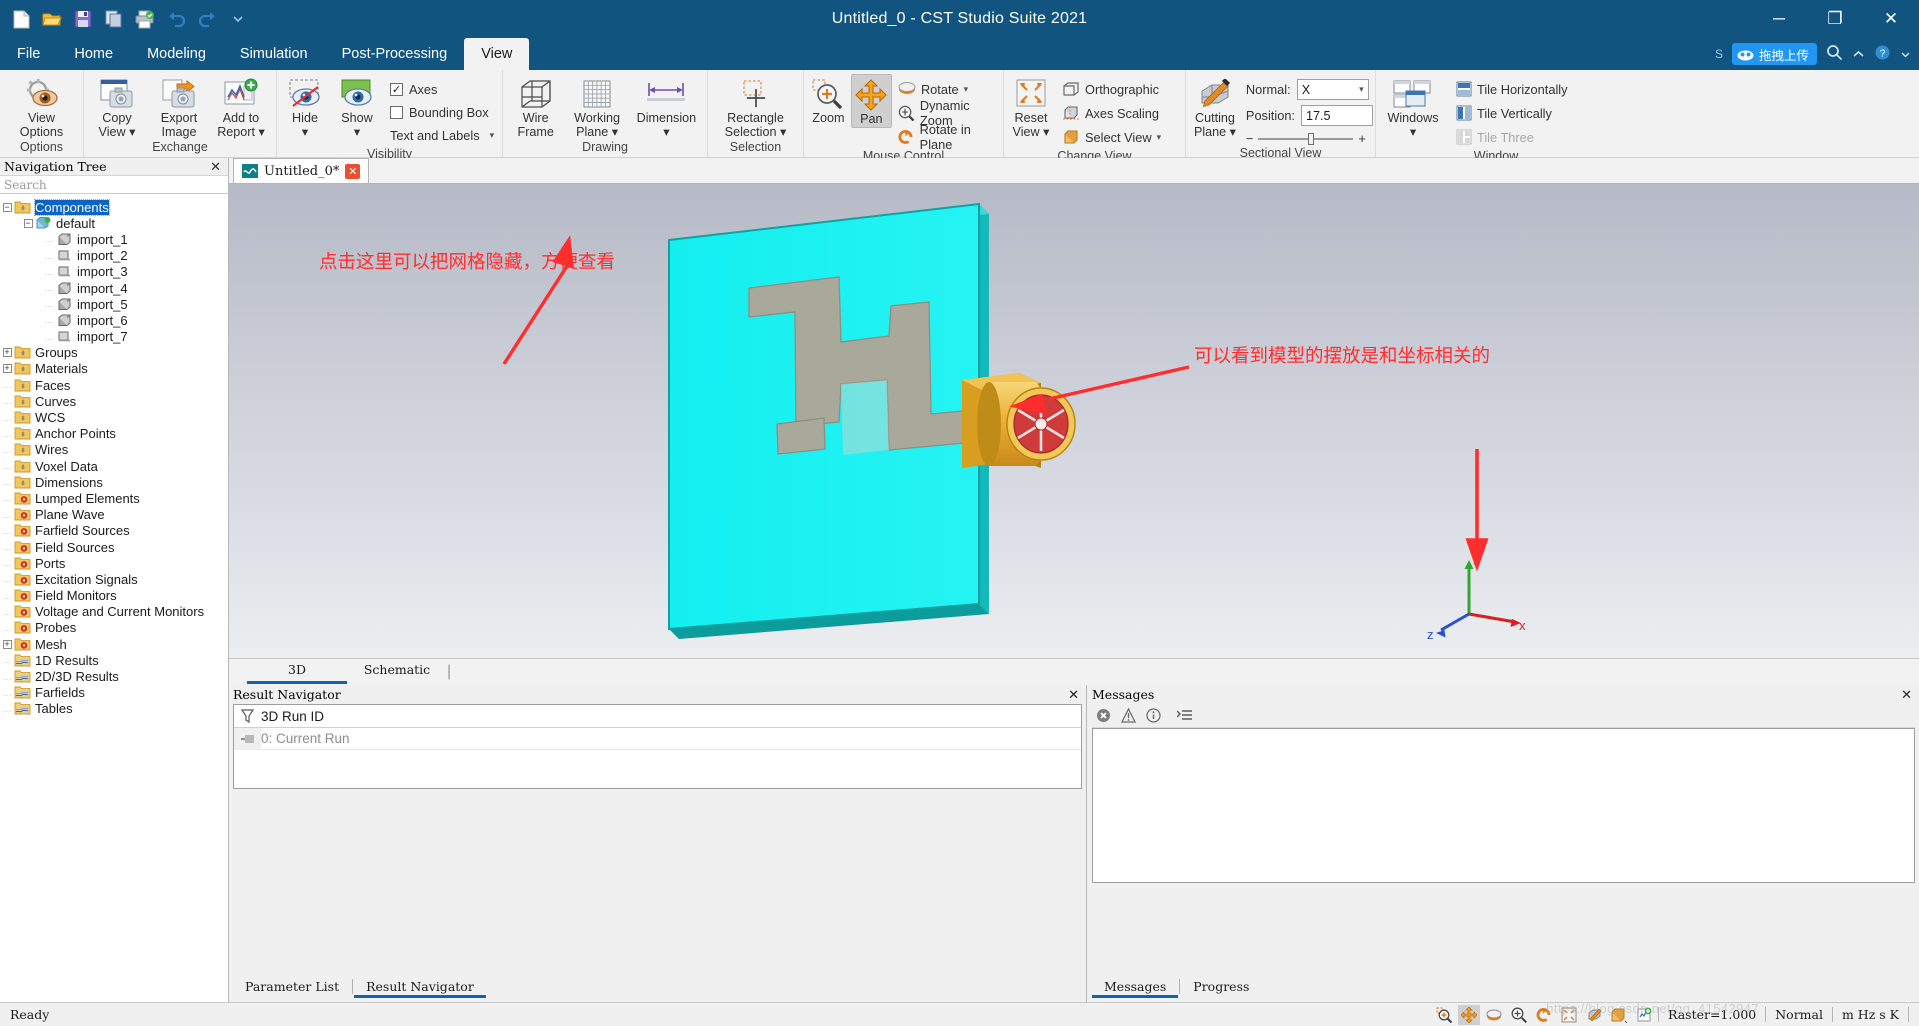 Image resolution: width=1919 pixels, height=1026 pixels. I want to click on cloud-upload-chip: 拖拽上传, so click(1774, 54).